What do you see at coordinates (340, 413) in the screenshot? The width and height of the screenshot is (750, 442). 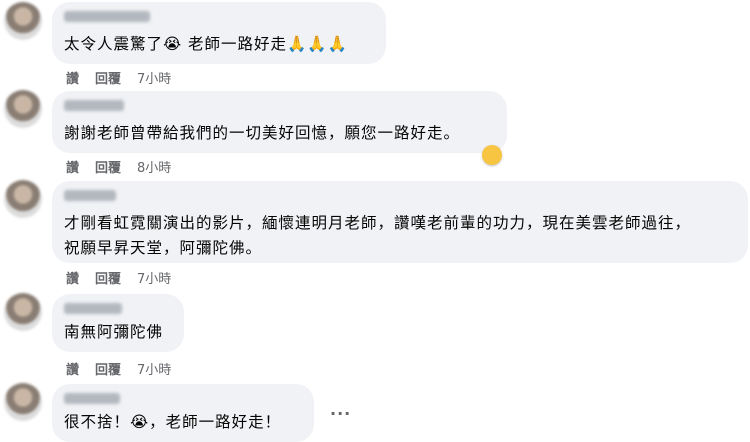 I see `more-options-icon: ···` at bounding box center [340, 413].